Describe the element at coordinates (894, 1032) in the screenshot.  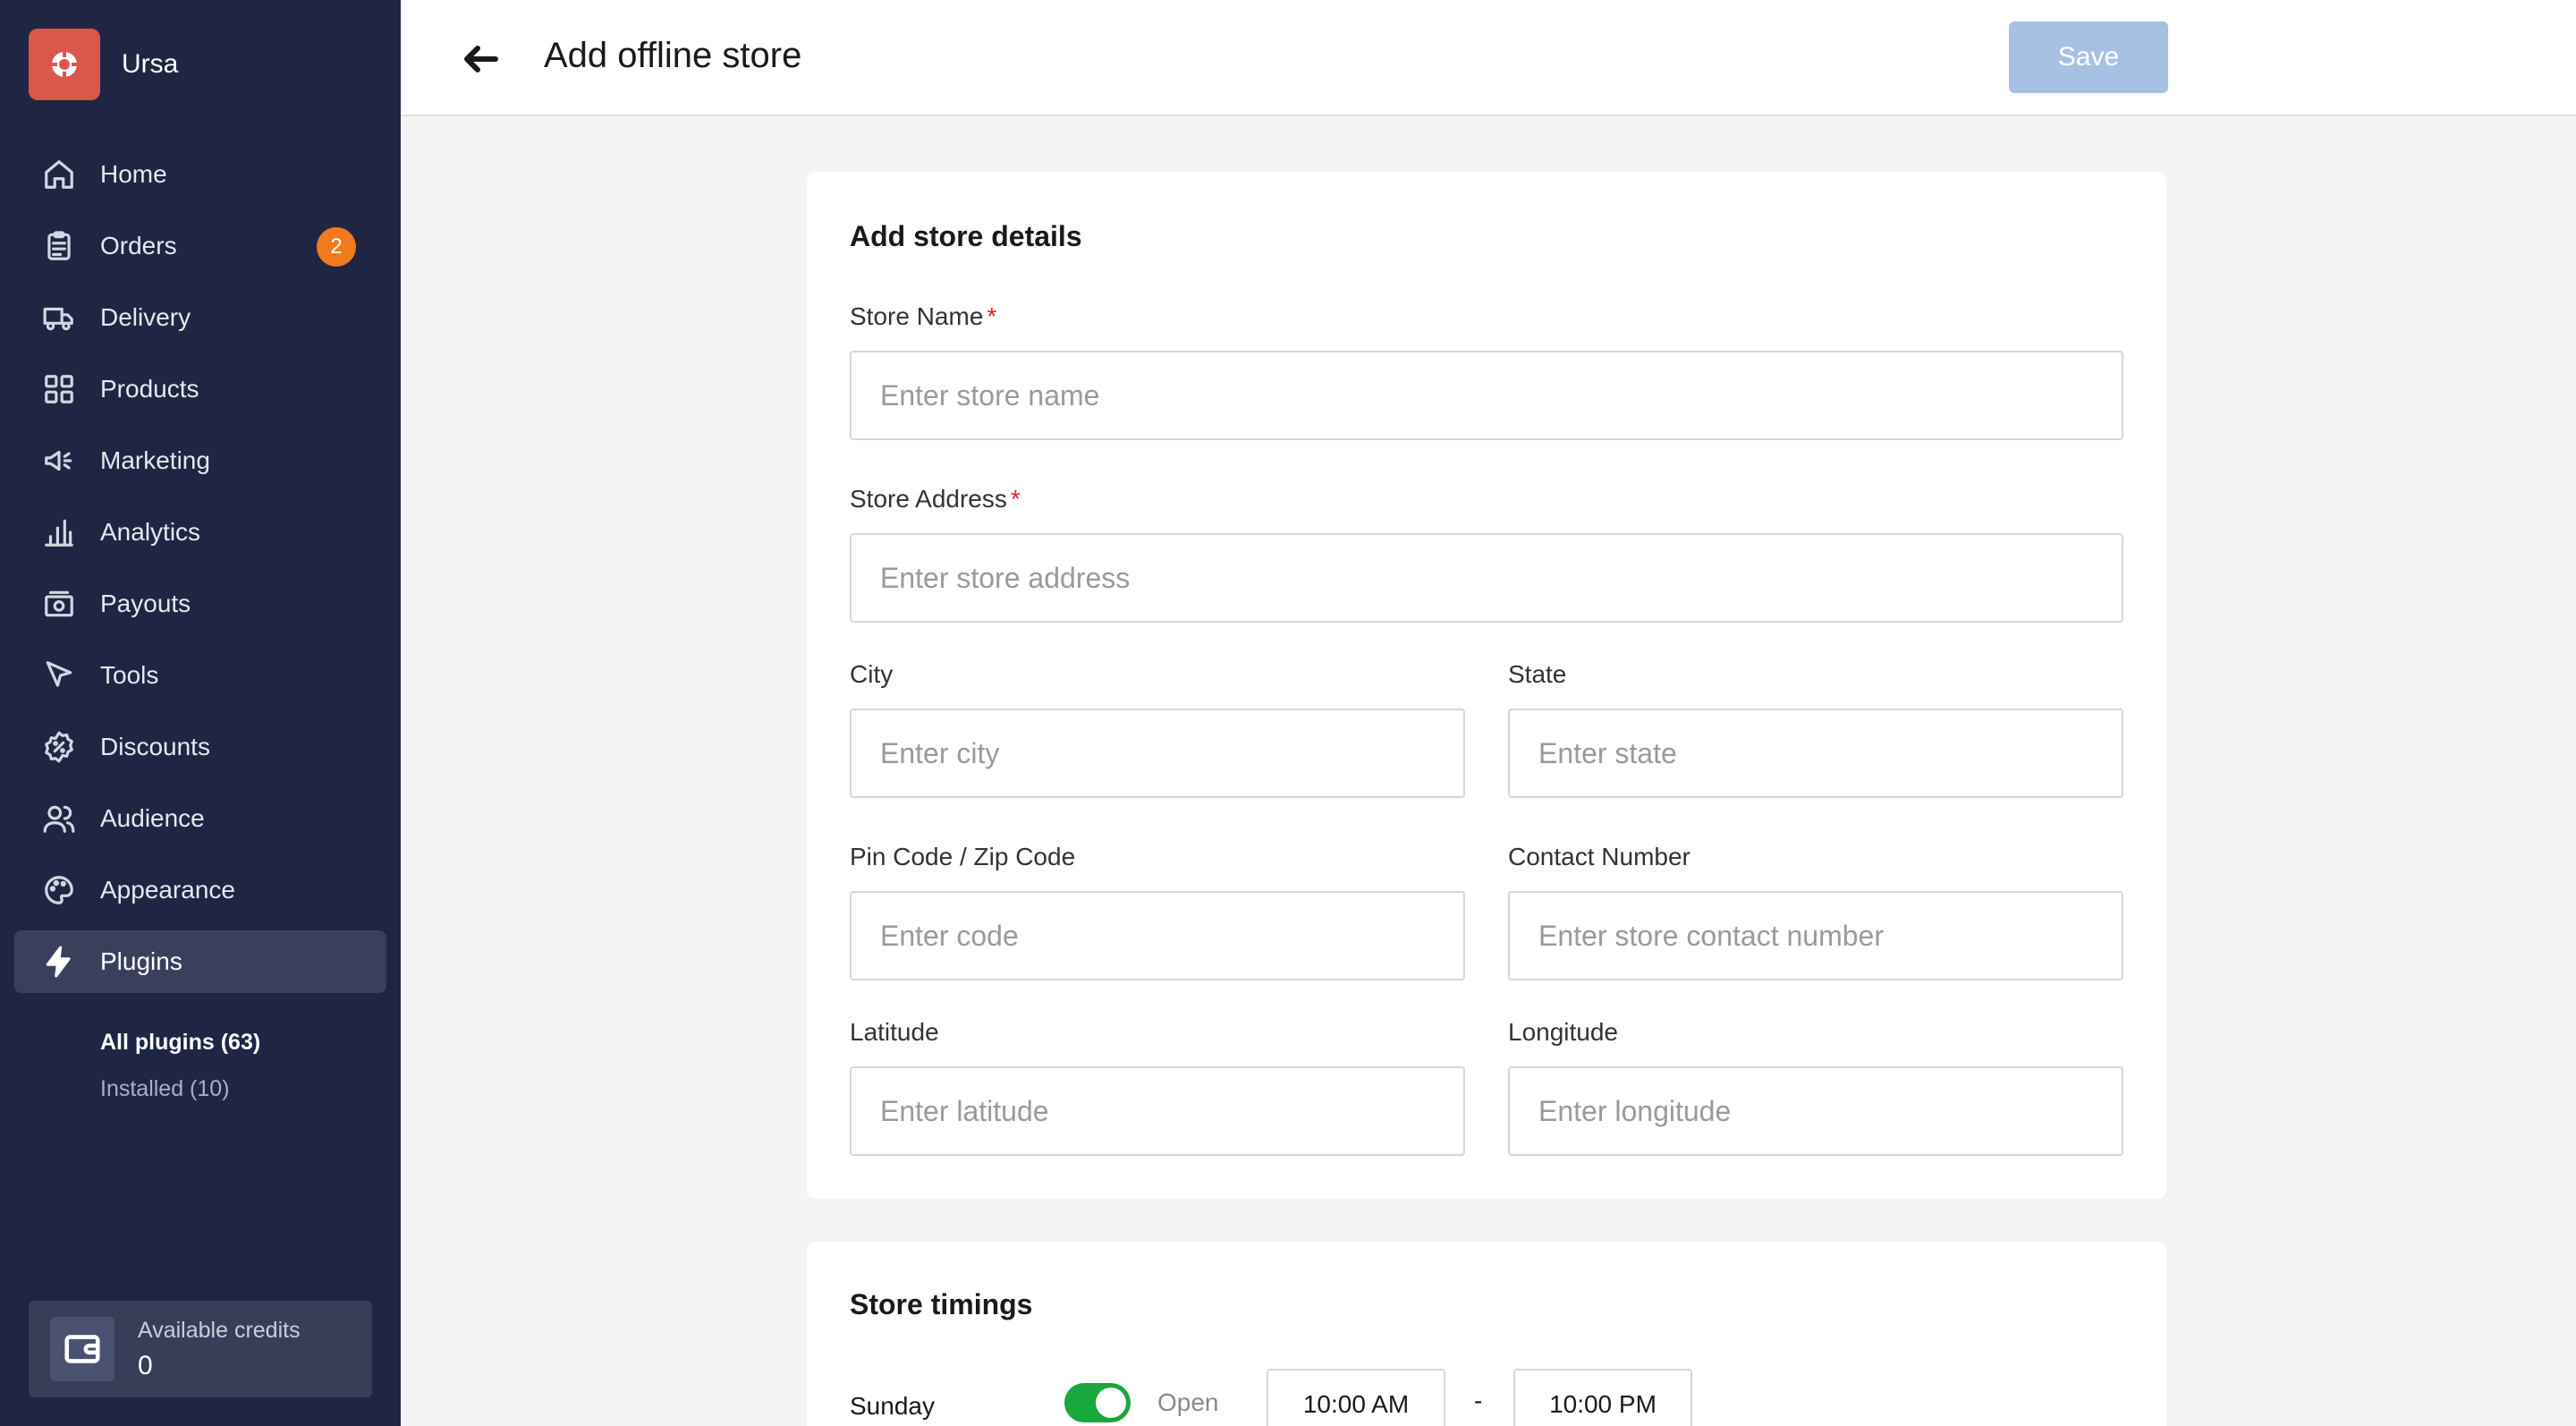
I see `latitude-label: Latitude` at that location.